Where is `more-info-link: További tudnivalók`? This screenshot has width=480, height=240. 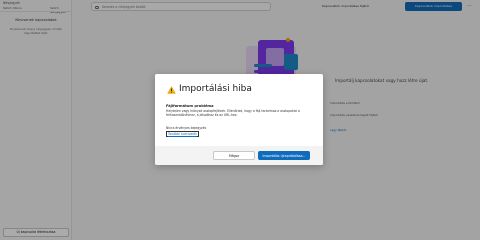 more-info-link: További tudnivalók is located at coordinates (182, 134).